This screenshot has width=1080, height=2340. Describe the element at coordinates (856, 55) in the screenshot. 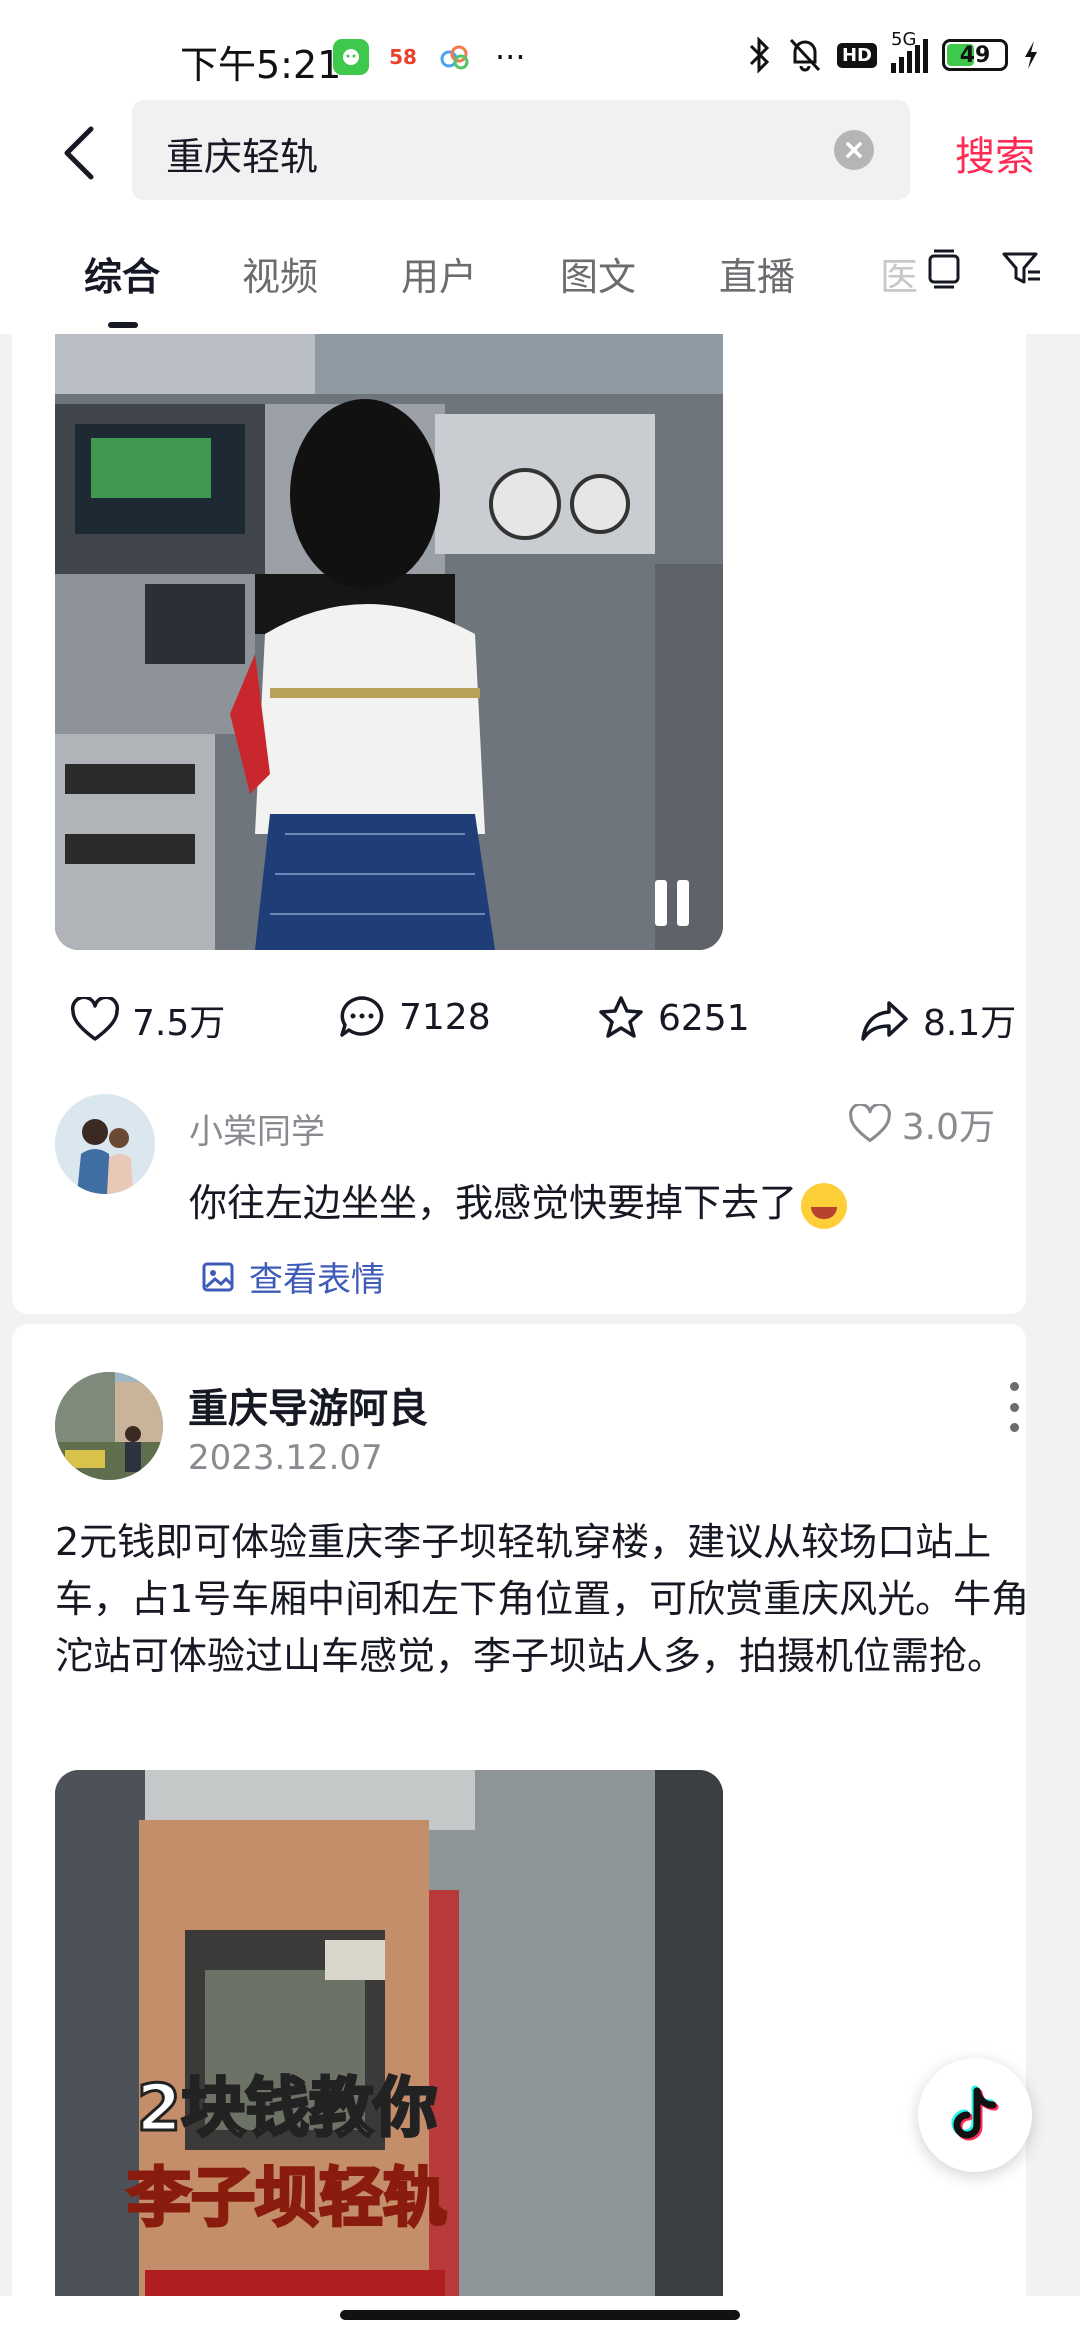

I see `hd-badge: HD` at that location.